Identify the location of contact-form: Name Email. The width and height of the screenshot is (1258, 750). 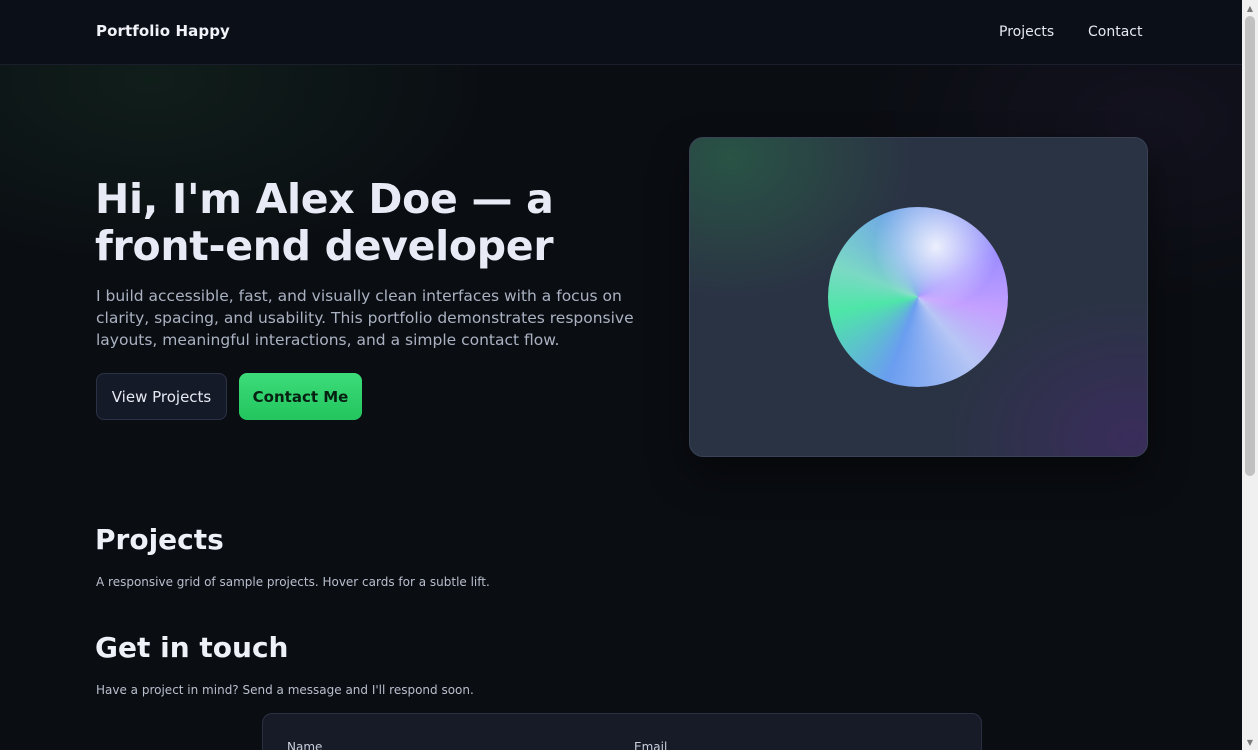
(622, 731).